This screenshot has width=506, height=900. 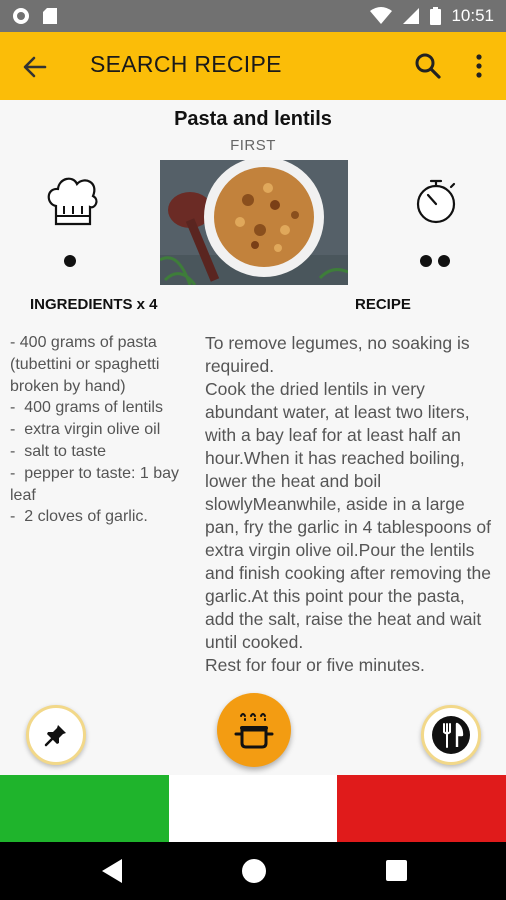 I want to click on search-icon, so click(x=428, y=66).